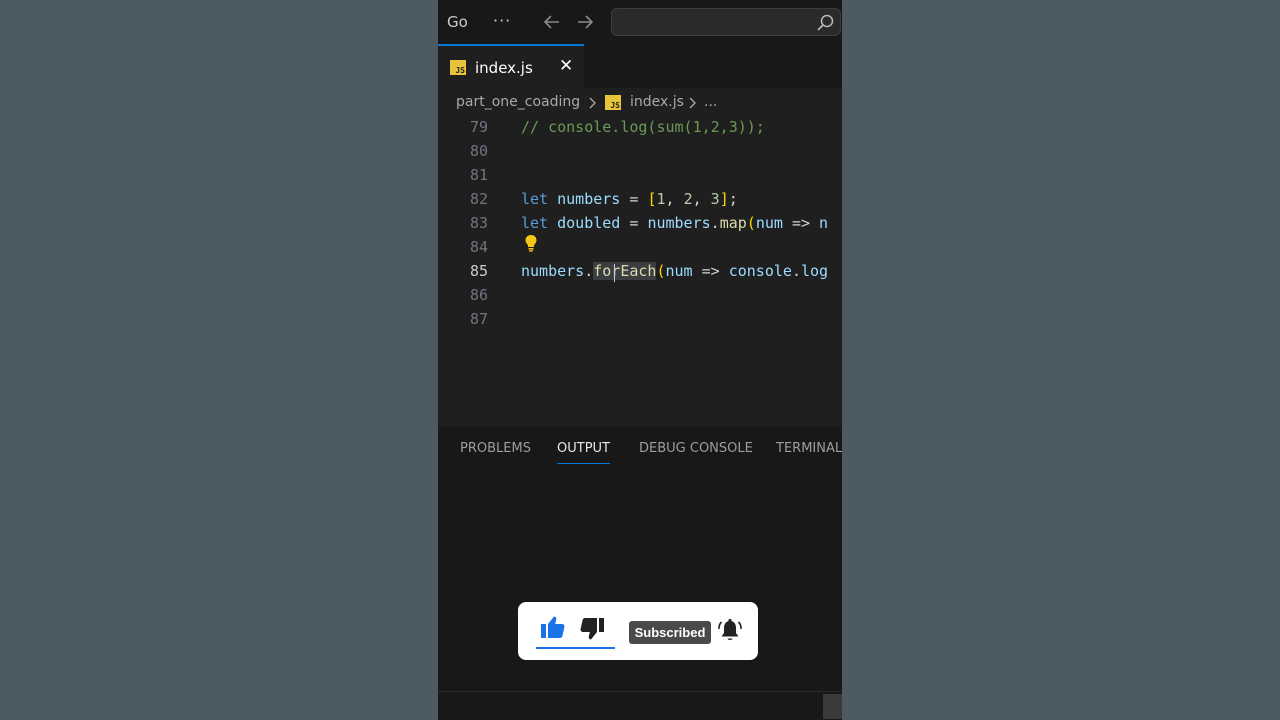  I want to click on more-menu-icon: ···, so click(502, 20).